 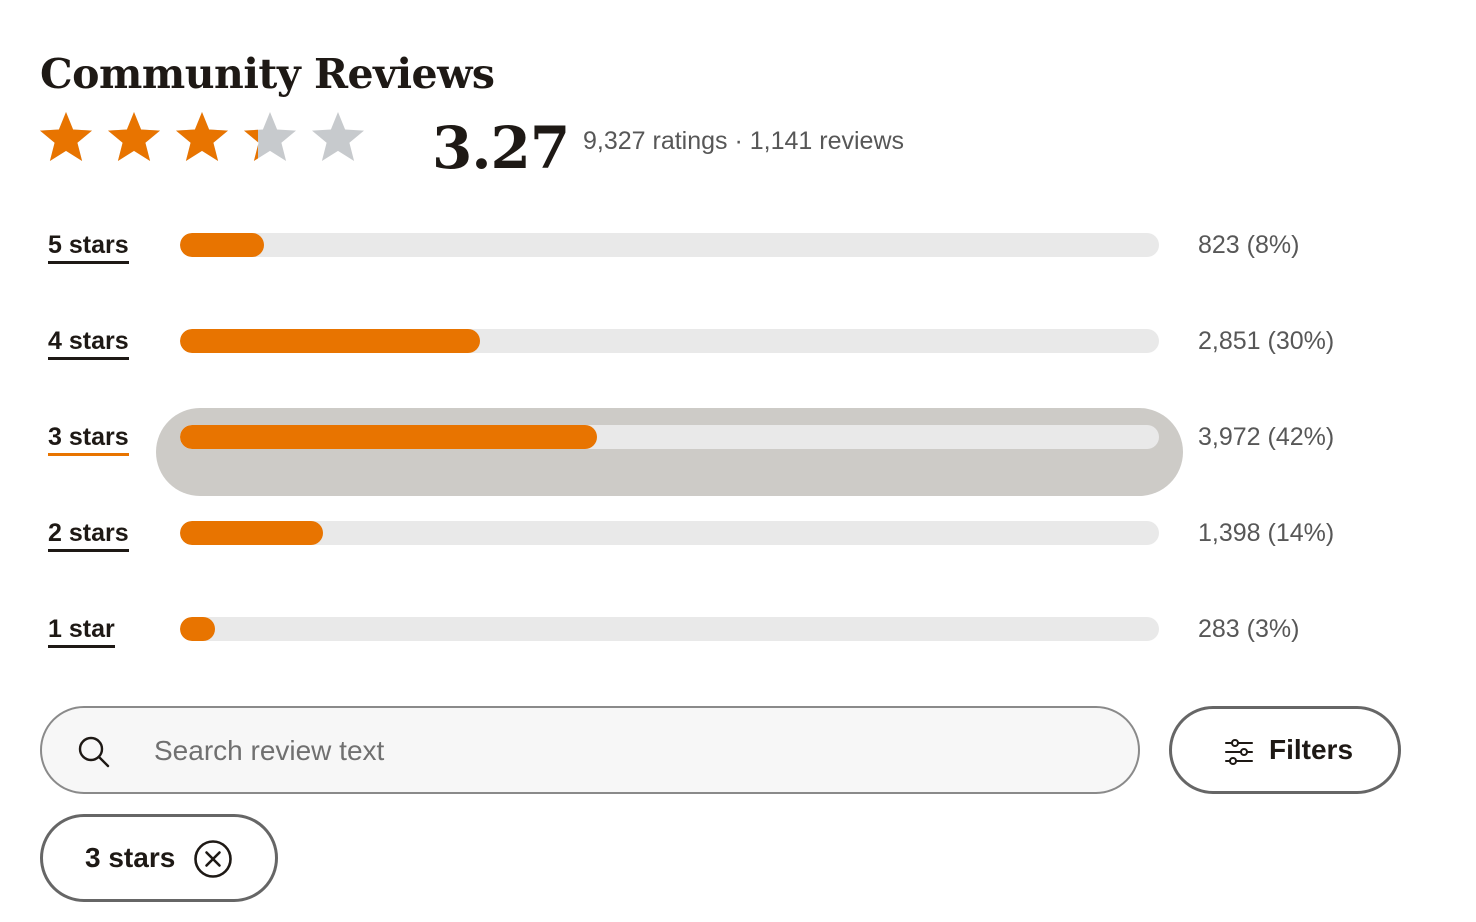 I want to click on average-rating-stars, so click(x=202, y=140).